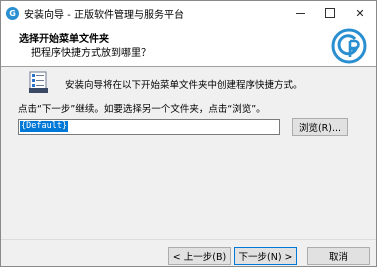  Describe the element at coordinates (142, 109) in the screenshot. I see `instruction-text: 点击“下一步”继续。如要选择另一个文件夹，点击“浏览”。` at that location.